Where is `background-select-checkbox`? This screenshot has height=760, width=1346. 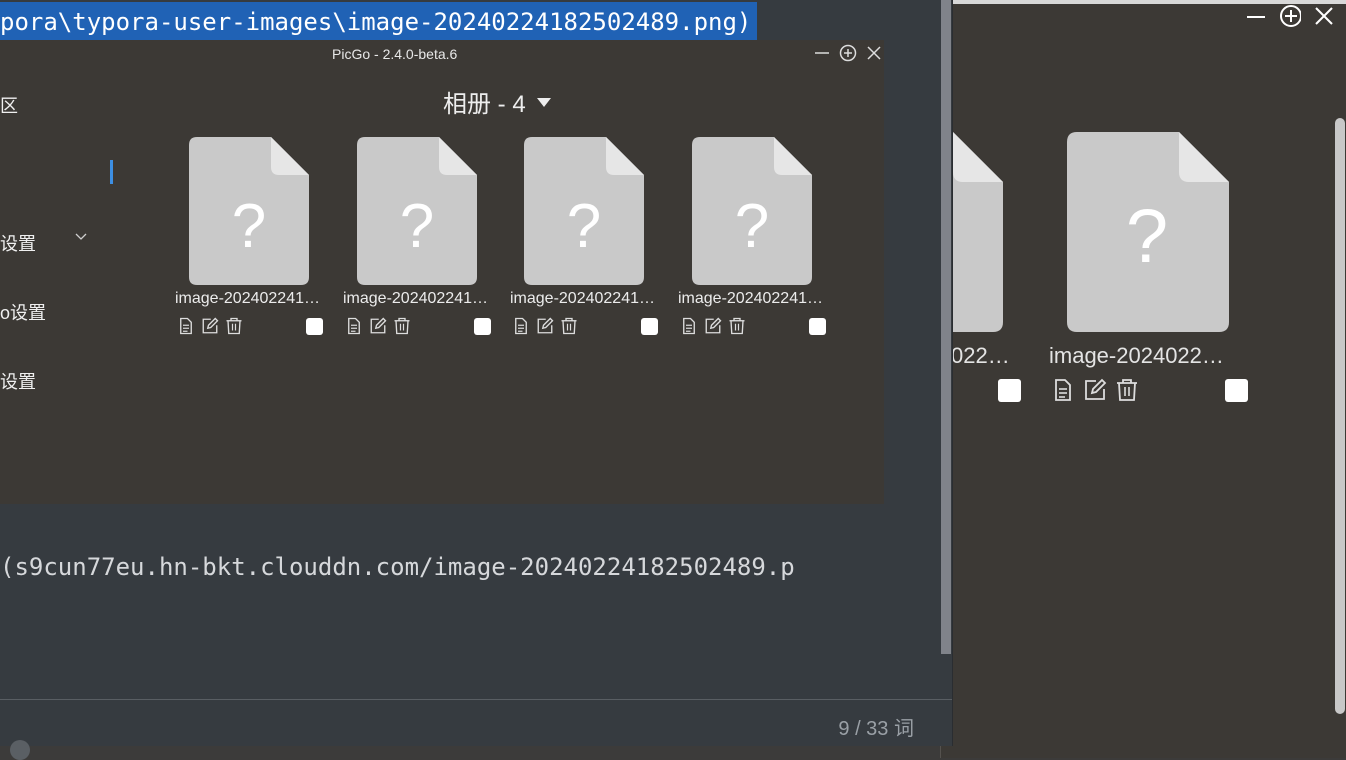 background-select-checkbox is located at coordinates (1236, 390).